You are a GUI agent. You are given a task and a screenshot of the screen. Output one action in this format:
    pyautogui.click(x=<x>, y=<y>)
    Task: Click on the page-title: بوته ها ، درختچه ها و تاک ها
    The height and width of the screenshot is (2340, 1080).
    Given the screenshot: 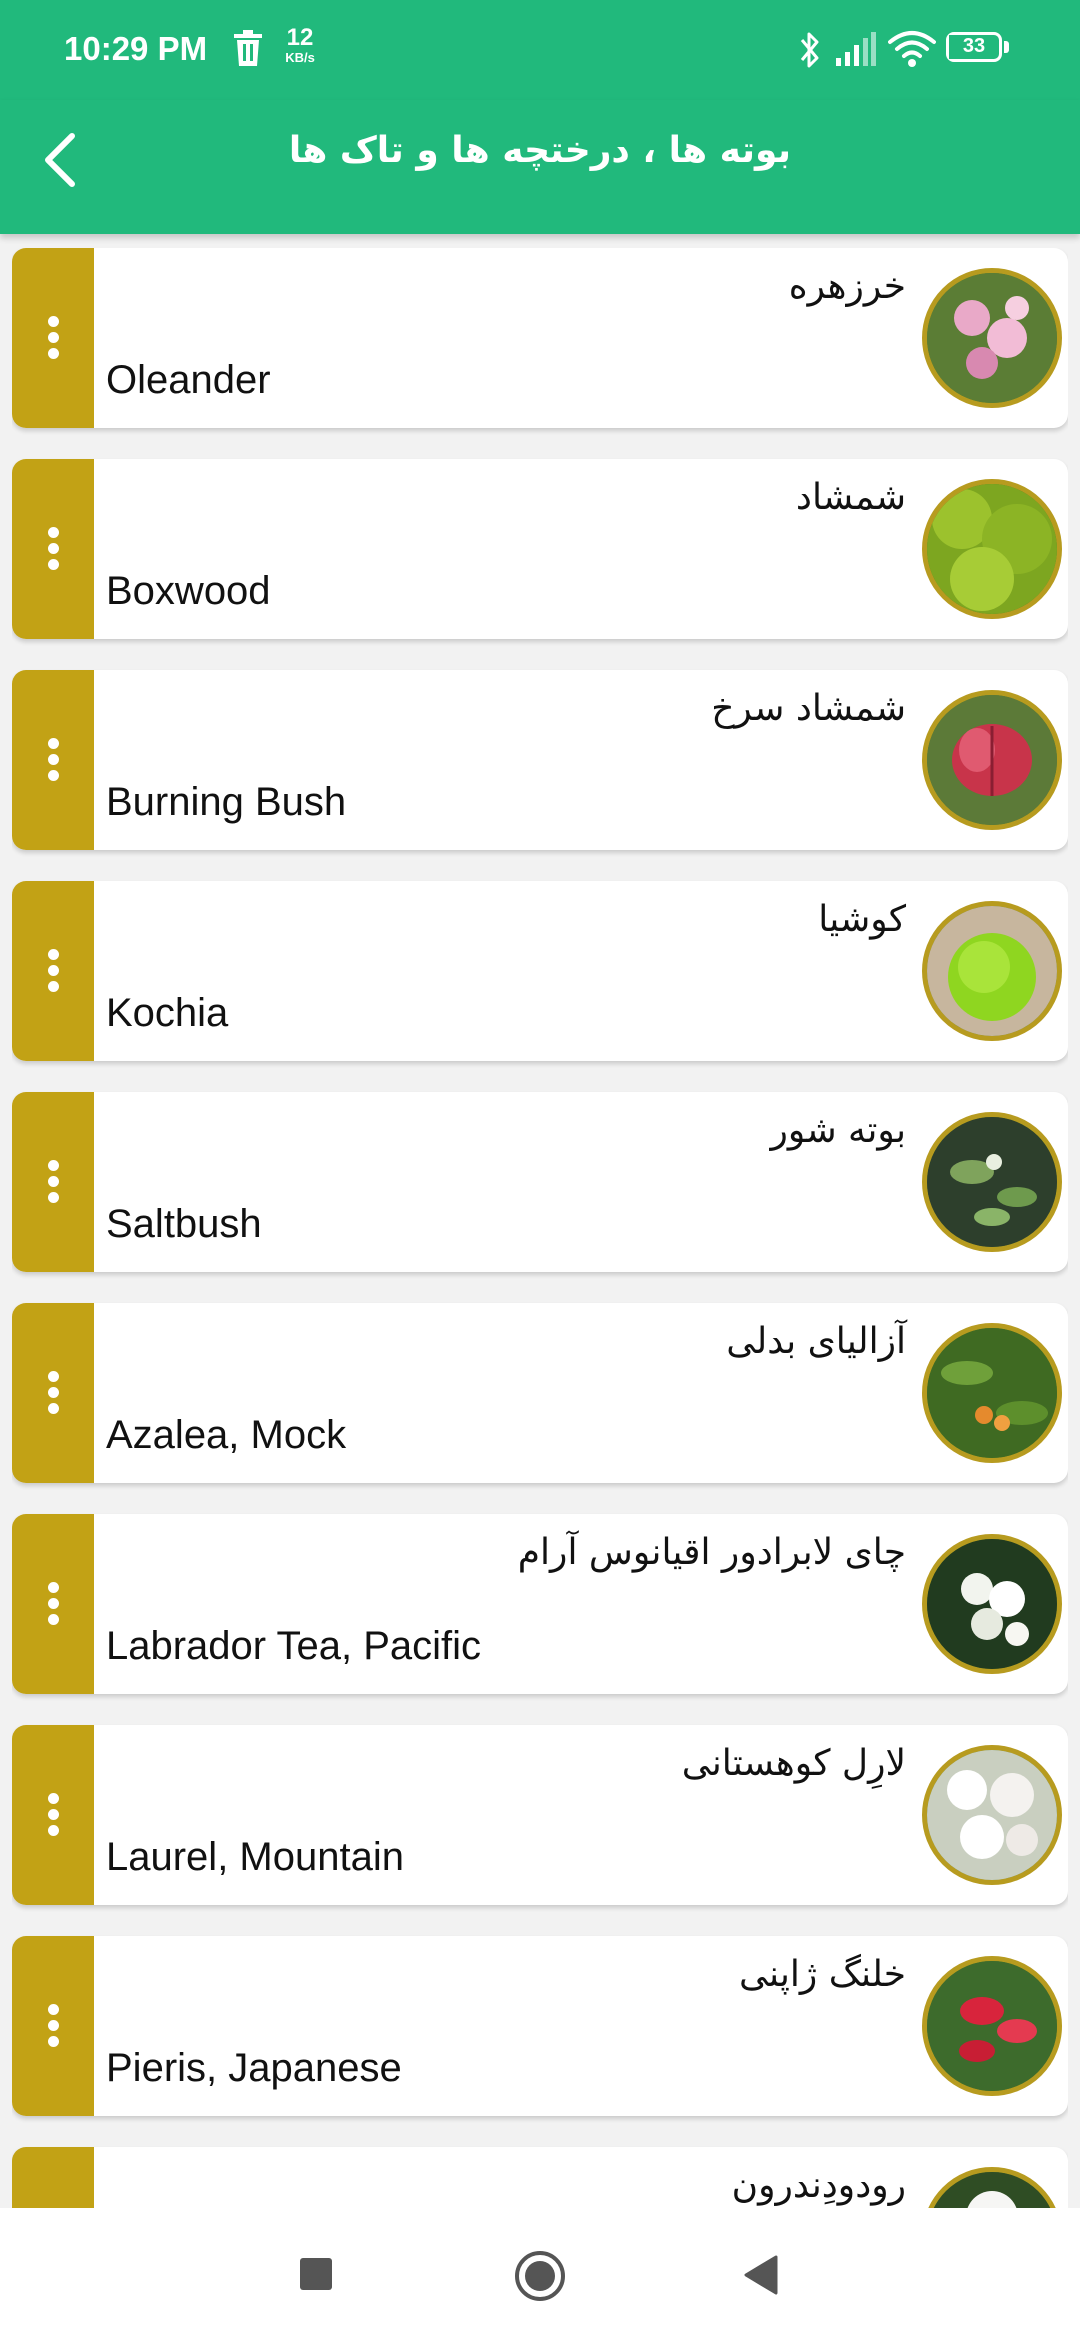 What is the action you would take?
    pyautogui.click(x=540, y=150)
    